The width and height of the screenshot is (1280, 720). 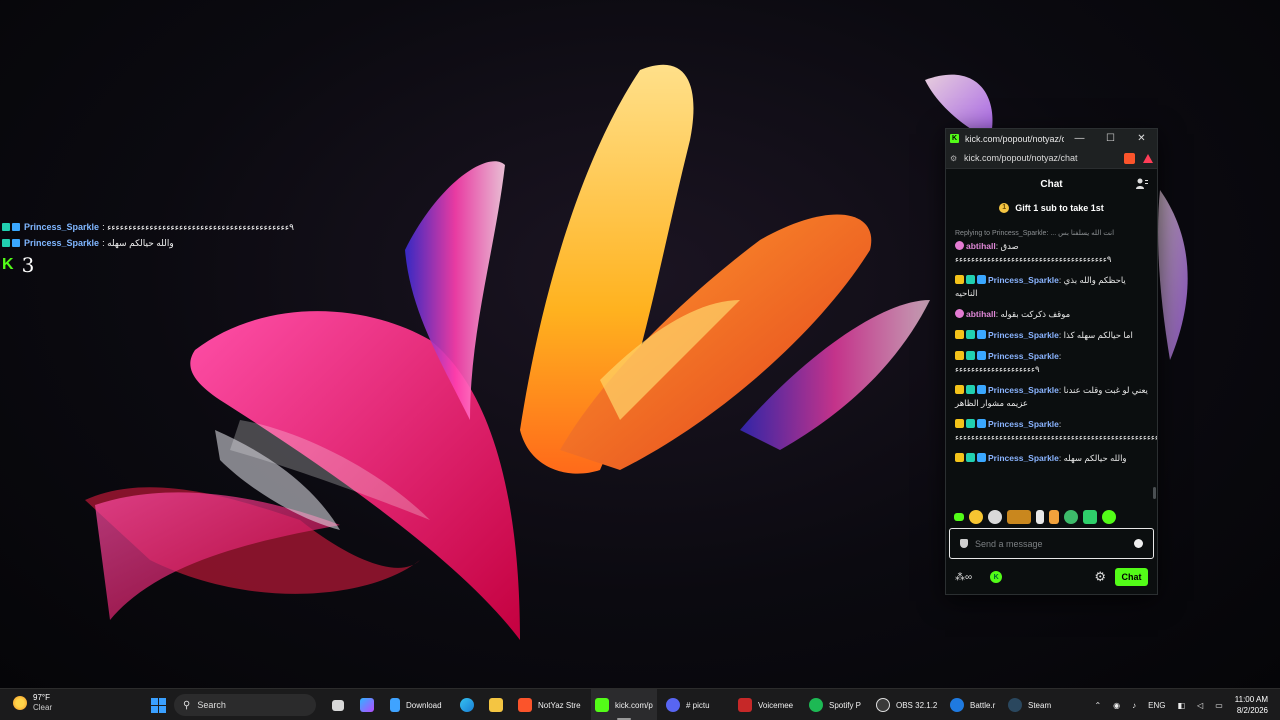 What do you see at coordinates (499, 704) in the screenshot?
I see `notes-icon` at bounding box center [499, 704].